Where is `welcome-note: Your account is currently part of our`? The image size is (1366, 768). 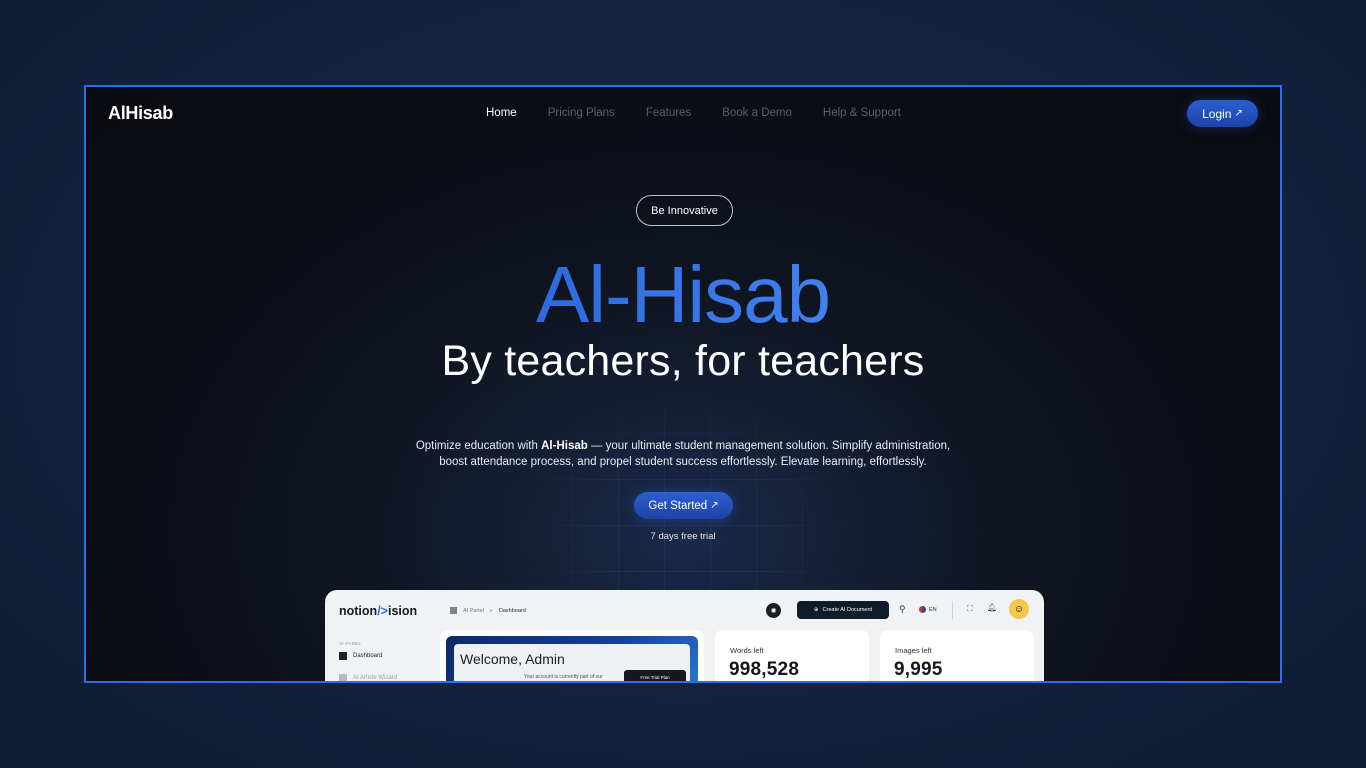
welcome-note: Your account is currently part of our is located at coordinates (563, 677).